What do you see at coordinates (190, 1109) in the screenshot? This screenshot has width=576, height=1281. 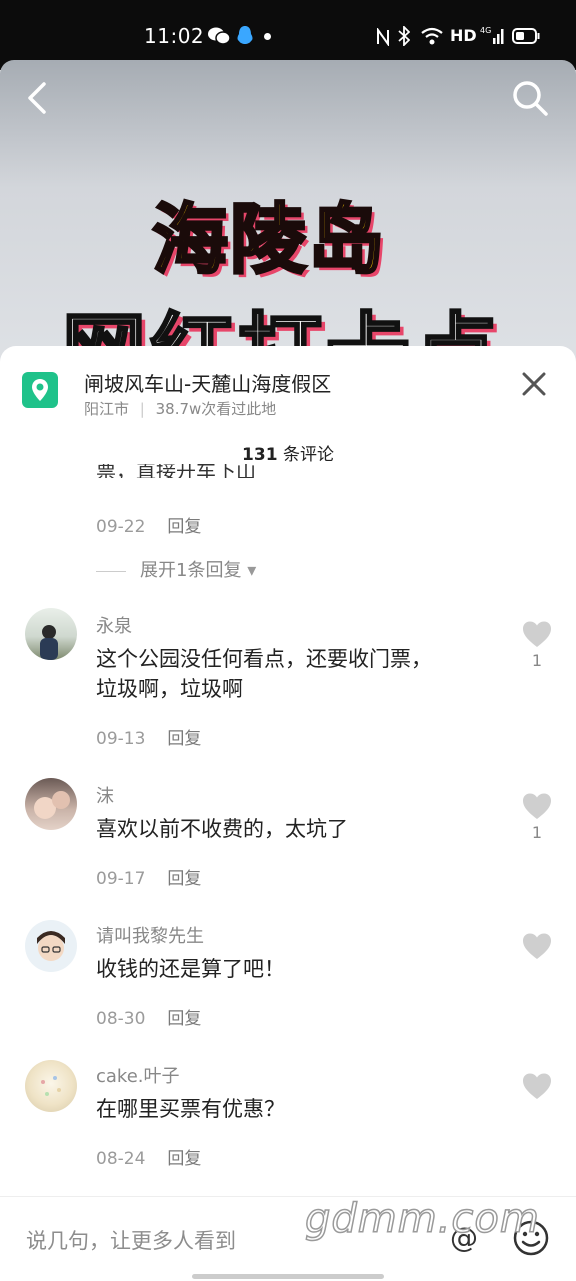 I see `comment-text-line: 在哪里买票有优惠？` at bounding box center [190, 1109].